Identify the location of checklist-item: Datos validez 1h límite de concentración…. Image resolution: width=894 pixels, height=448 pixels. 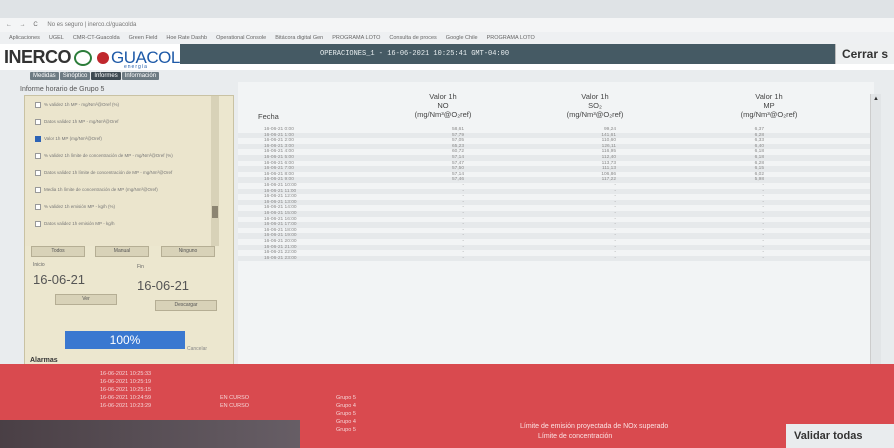
(118, 172).